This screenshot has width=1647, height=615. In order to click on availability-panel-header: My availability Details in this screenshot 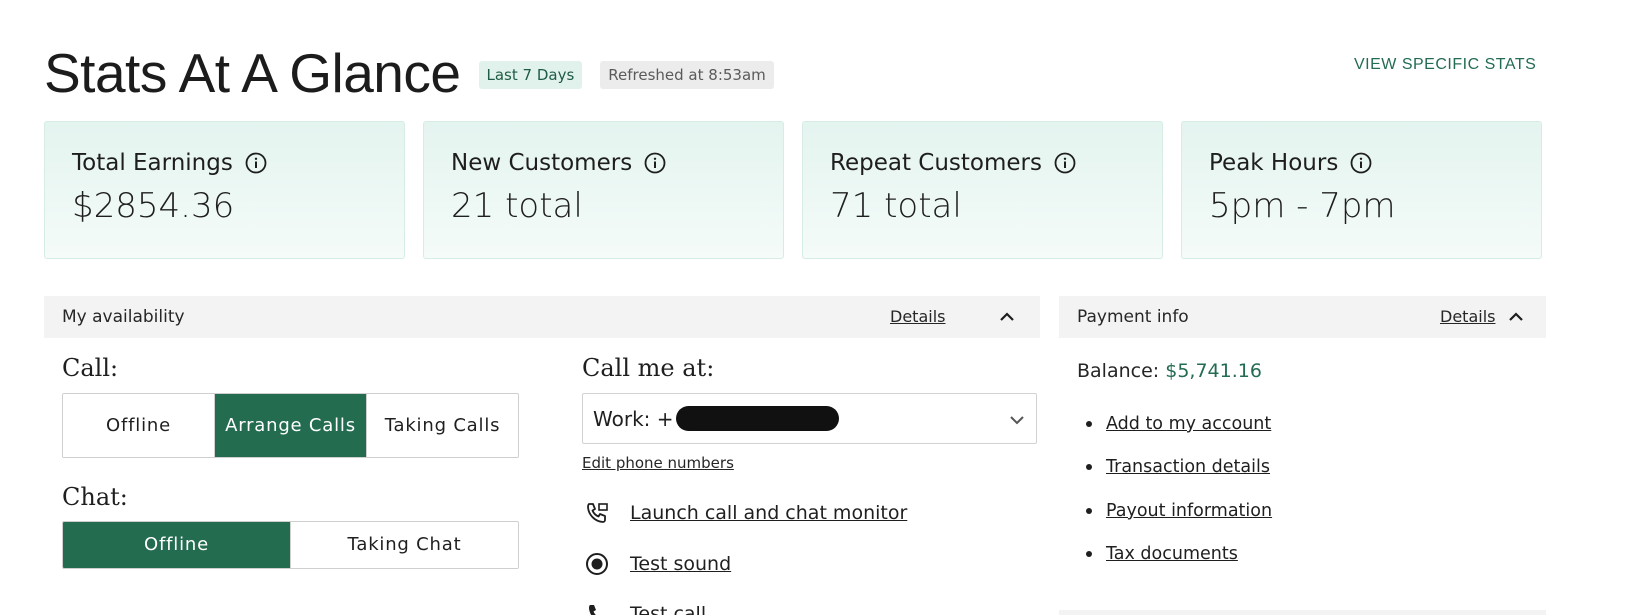, I will do `click(542, 317)`.